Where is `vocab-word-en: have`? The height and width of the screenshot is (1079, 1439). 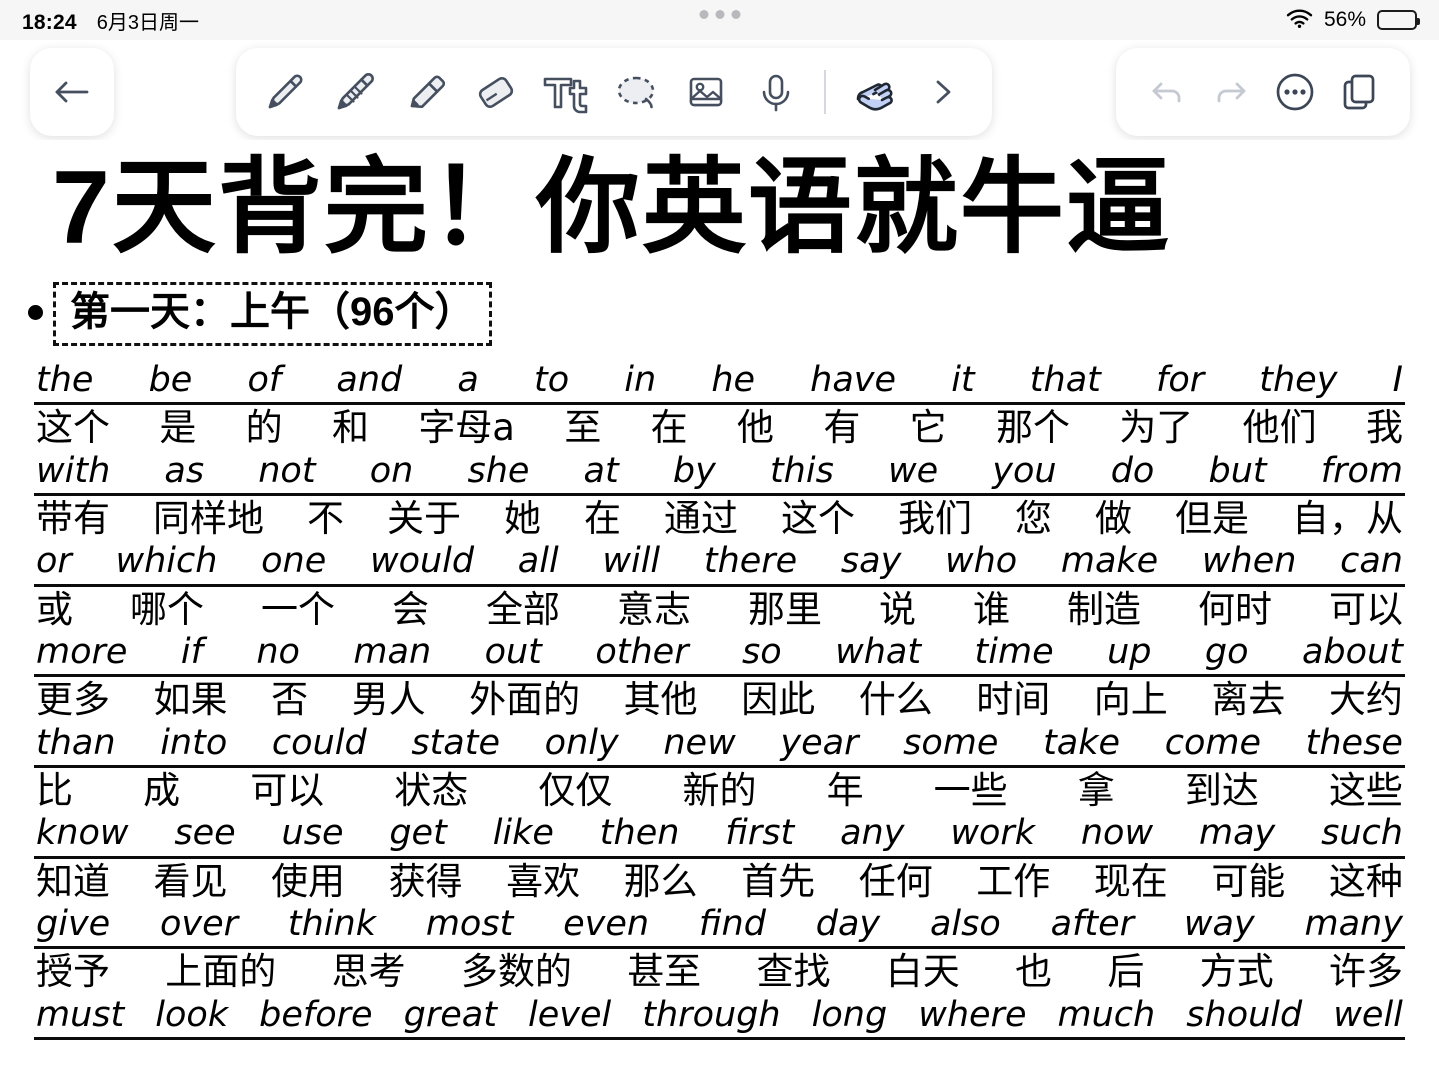 vocab-word-en: have is located at coordinates (853, 380).